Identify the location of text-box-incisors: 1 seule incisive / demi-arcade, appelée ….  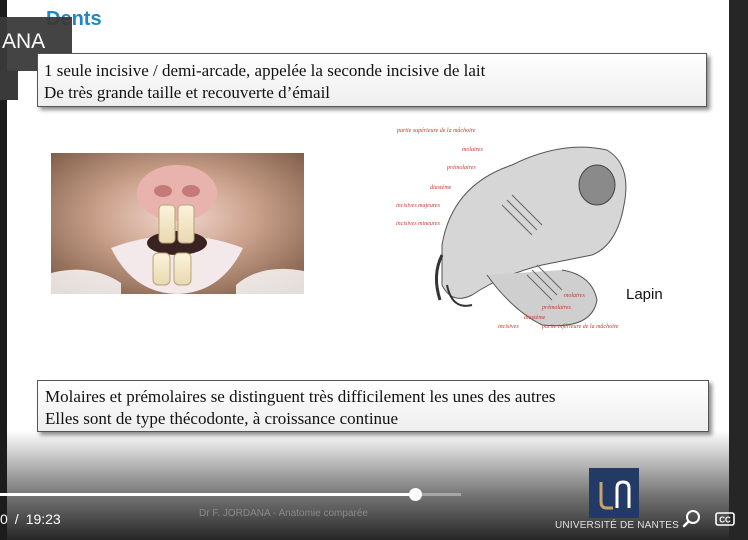
(372, 80).